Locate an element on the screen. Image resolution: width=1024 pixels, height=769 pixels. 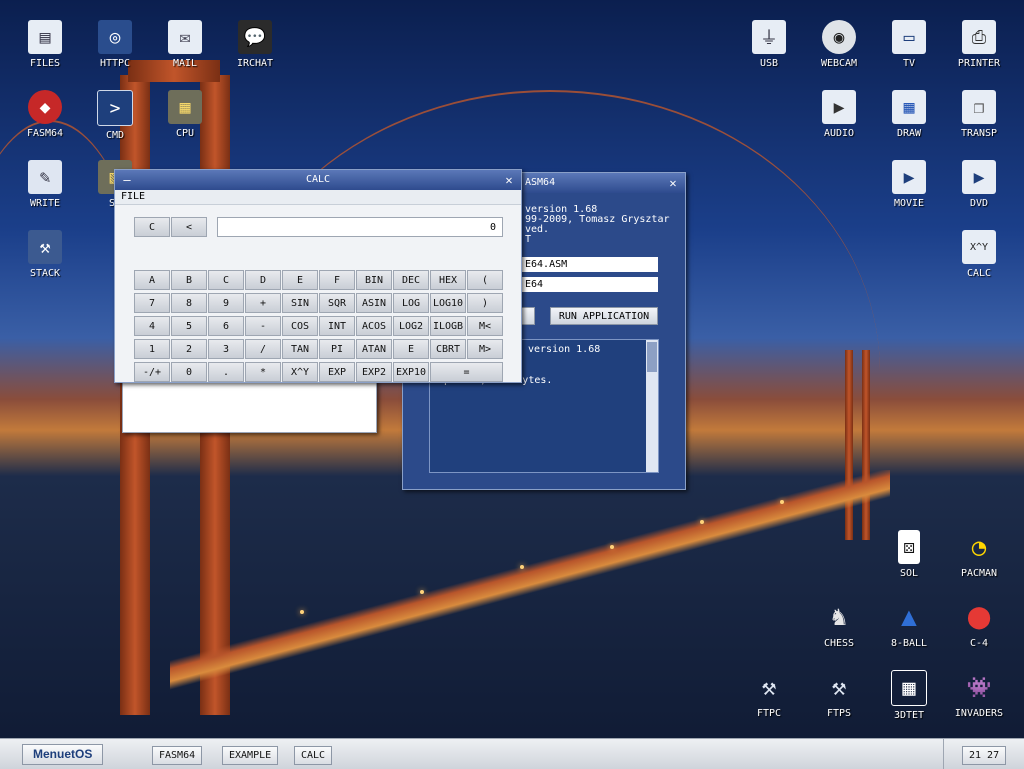
desktop-icon-draw: ▦ DRAW is located at coordinates (909, 114).